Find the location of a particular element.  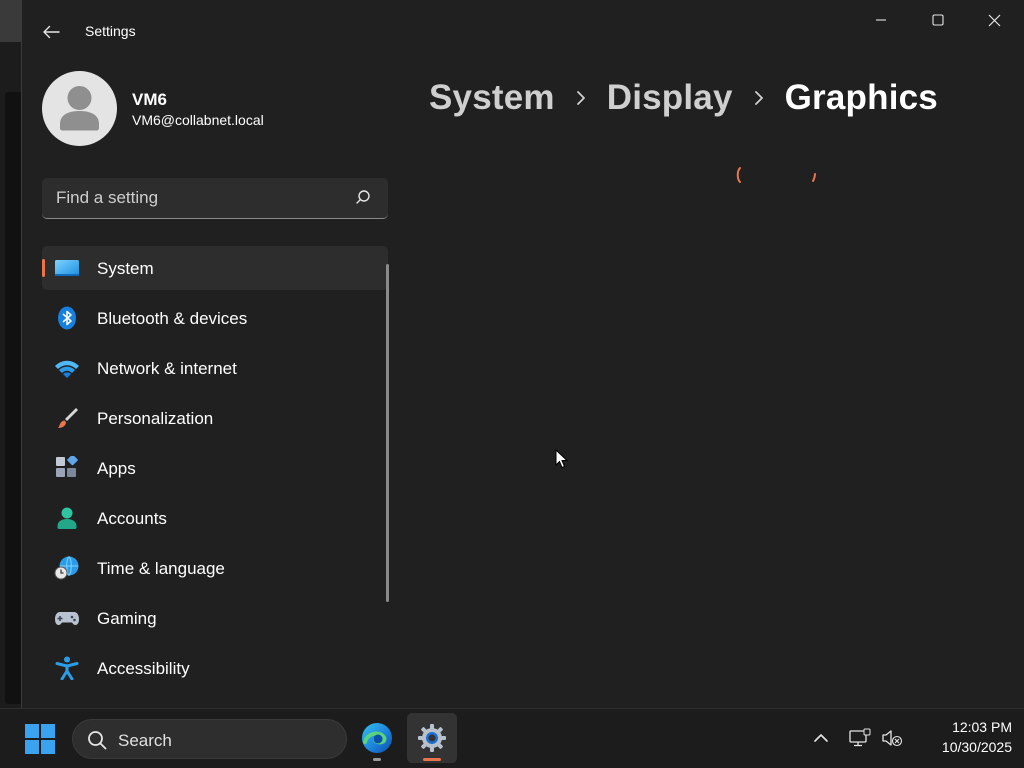

sidebar-item-bluetooth: Bluetooth & devices is located at coordinates (215, 318).